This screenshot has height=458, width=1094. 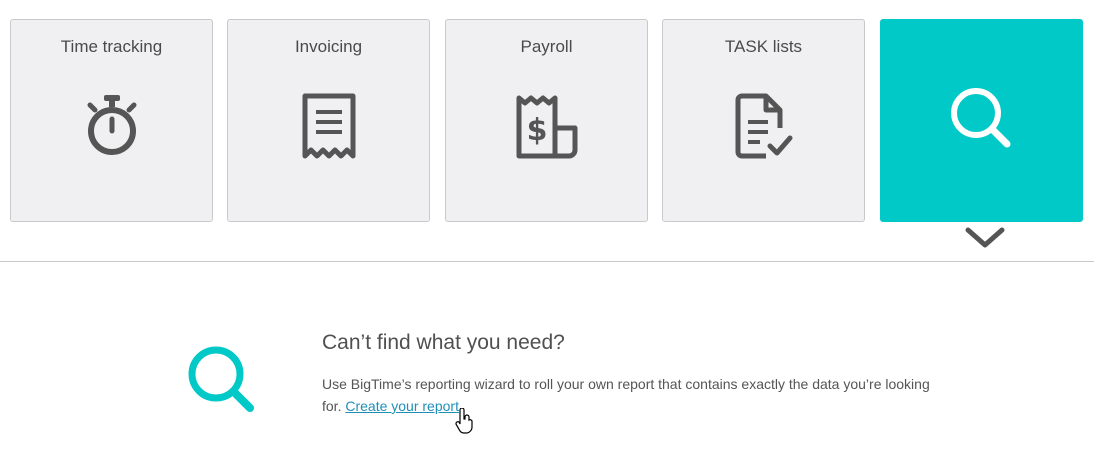 I want to click on tile-label: Payroll, so click(x=546, y=46).